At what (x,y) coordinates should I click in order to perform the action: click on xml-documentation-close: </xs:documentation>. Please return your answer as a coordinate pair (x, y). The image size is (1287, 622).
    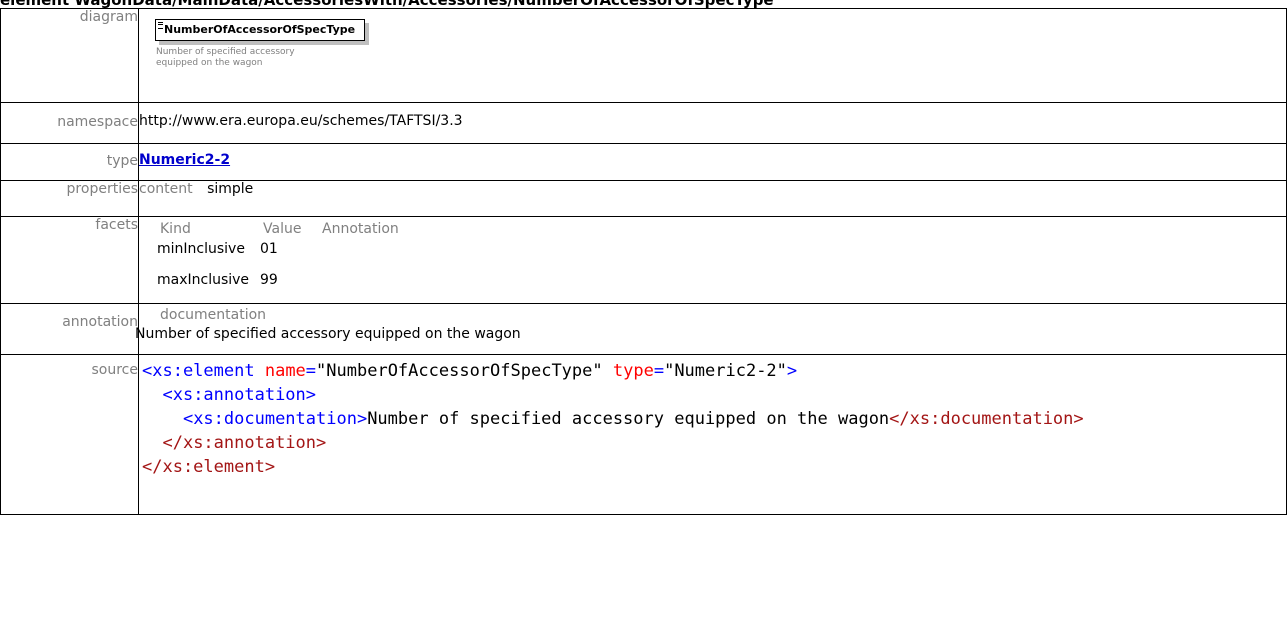
    Looking at the image, I should click on (986, 419).